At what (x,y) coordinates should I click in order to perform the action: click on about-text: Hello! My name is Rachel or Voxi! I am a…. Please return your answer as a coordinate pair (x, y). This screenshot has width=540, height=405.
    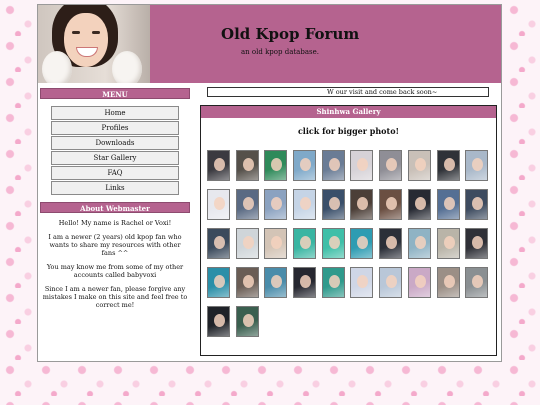
    Looking at the image, I should click on (115, 267).